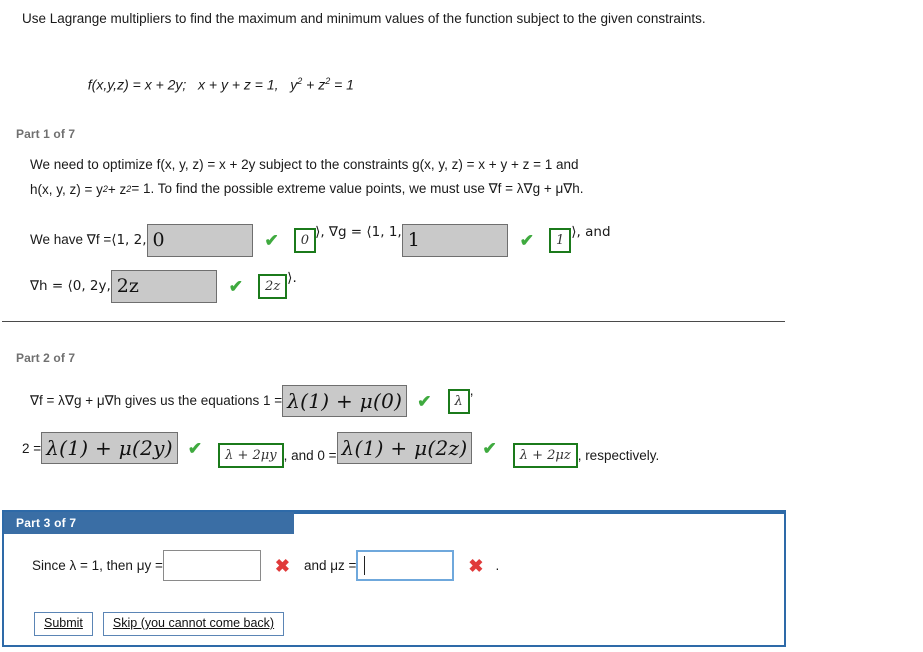  What do you see at coordinates (282, 565) in the screenshot?
I see `mu-y-cross-icon: ✖` at bounding box center [282, 565].